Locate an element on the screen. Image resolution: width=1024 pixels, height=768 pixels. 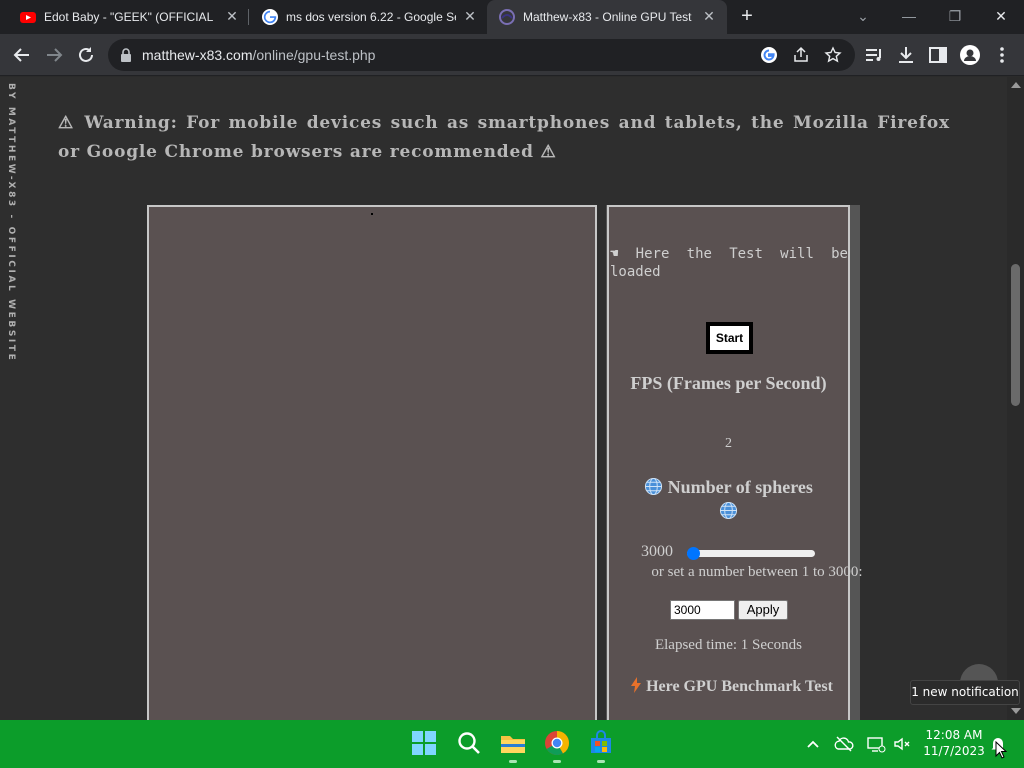
fps-value: 2 is located at coordinates (728, 443).